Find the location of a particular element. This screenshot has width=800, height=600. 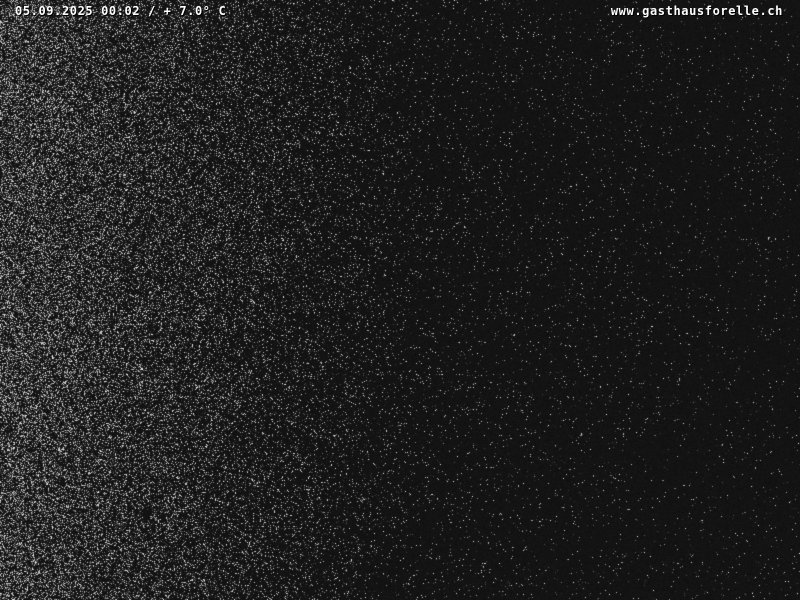

website-label: www.gasthausforelle.ch is located at coordinates (696, 11).